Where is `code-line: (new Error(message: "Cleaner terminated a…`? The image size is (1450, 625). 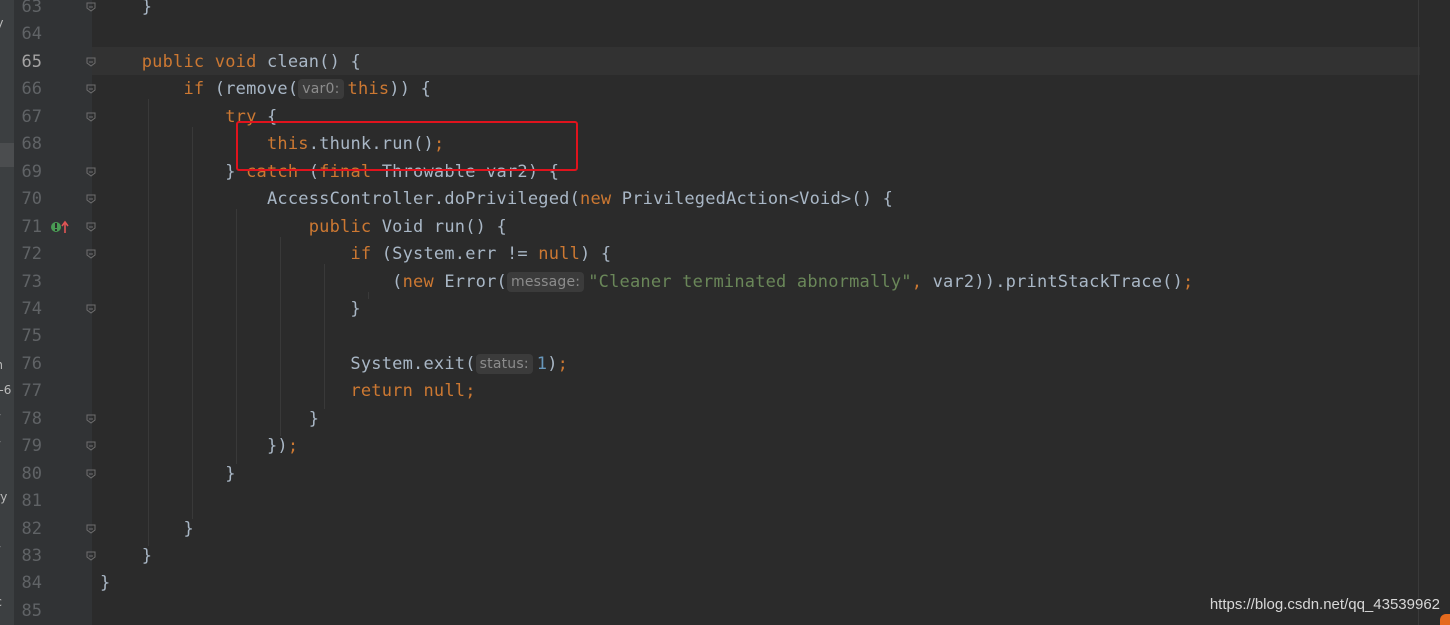 code-line: (new Error(message: "Cleaner terminated a… is located at coordinates (646, 282).